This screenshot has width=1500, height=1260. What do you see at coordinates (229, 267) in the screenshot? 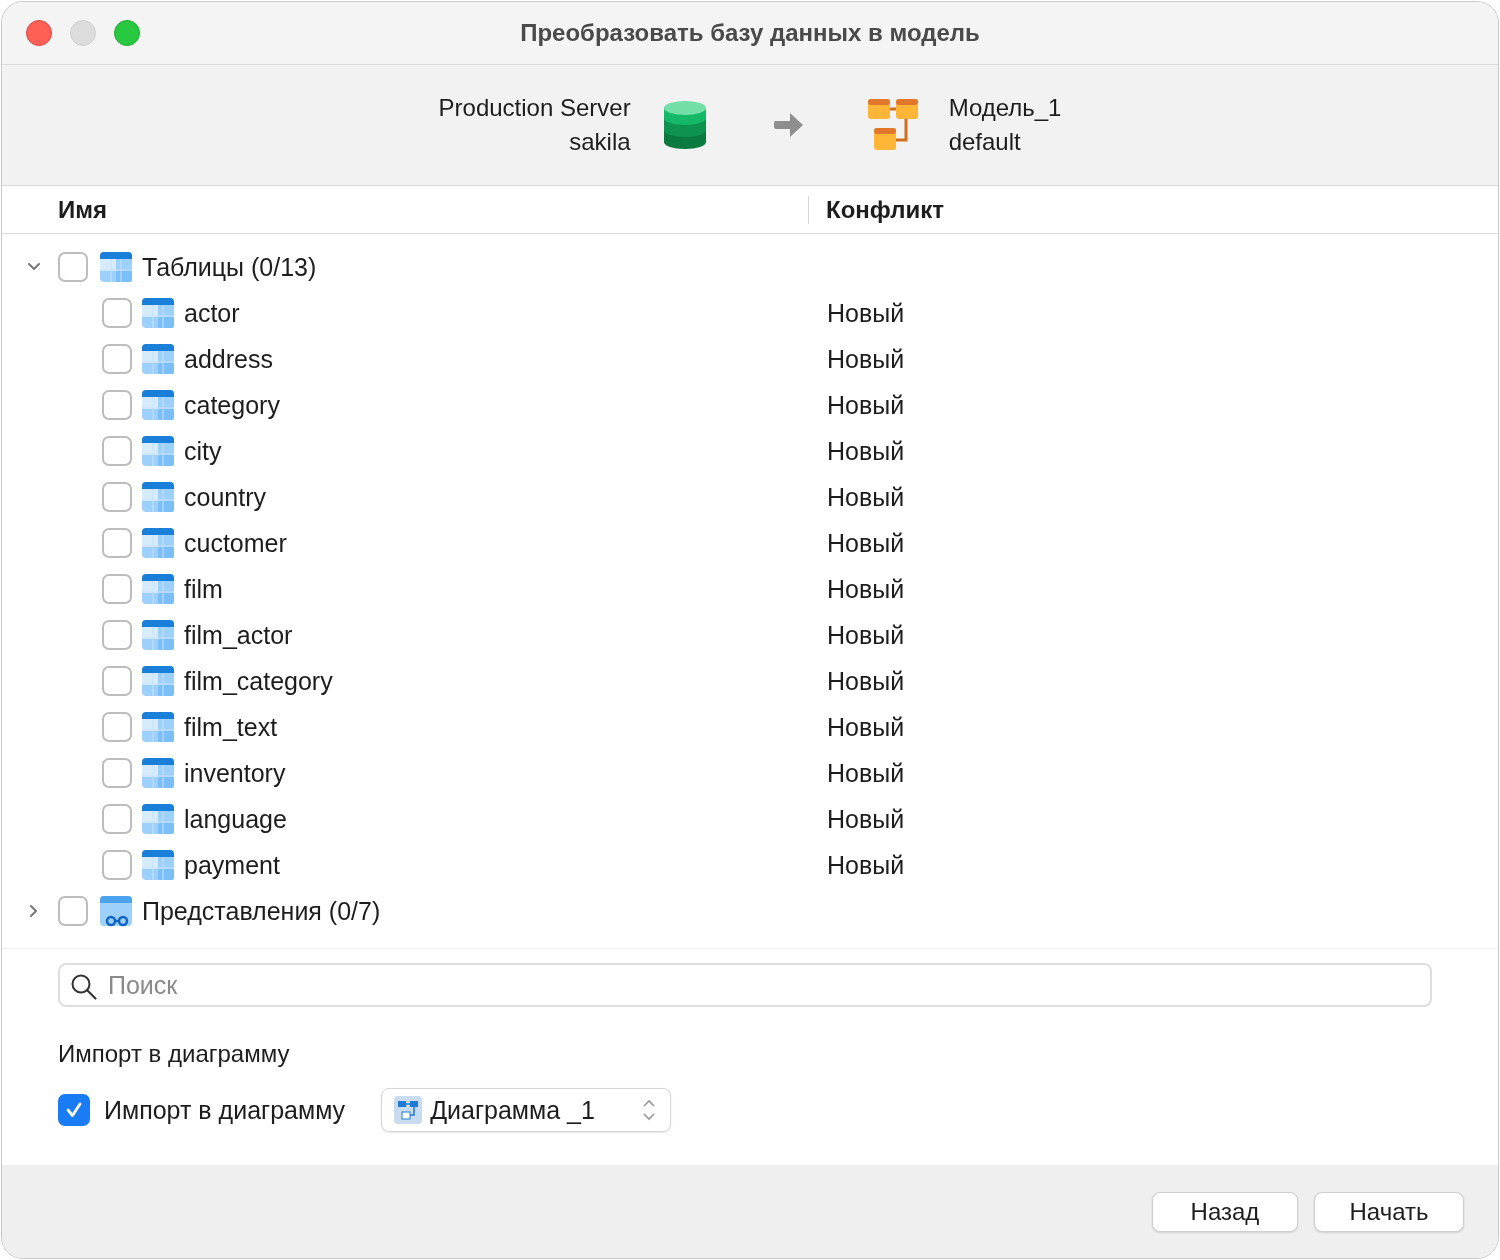
I see `group-label: Таблицы (0/13)` at bounding box center [229, 267].